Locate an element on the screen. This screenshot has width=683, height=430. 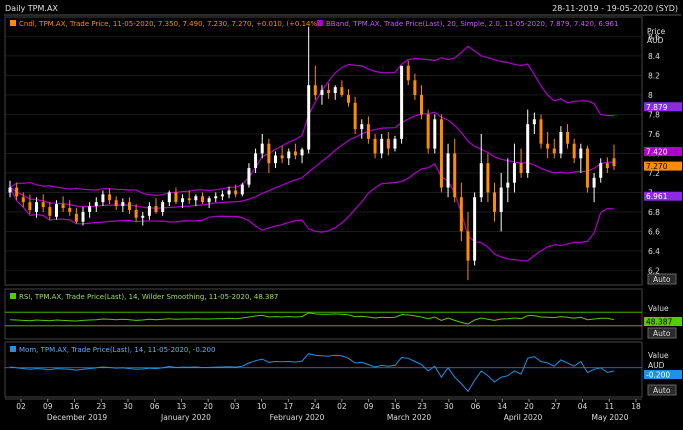
price-tick-label: 6.8 is located at coordinates (654, 212).